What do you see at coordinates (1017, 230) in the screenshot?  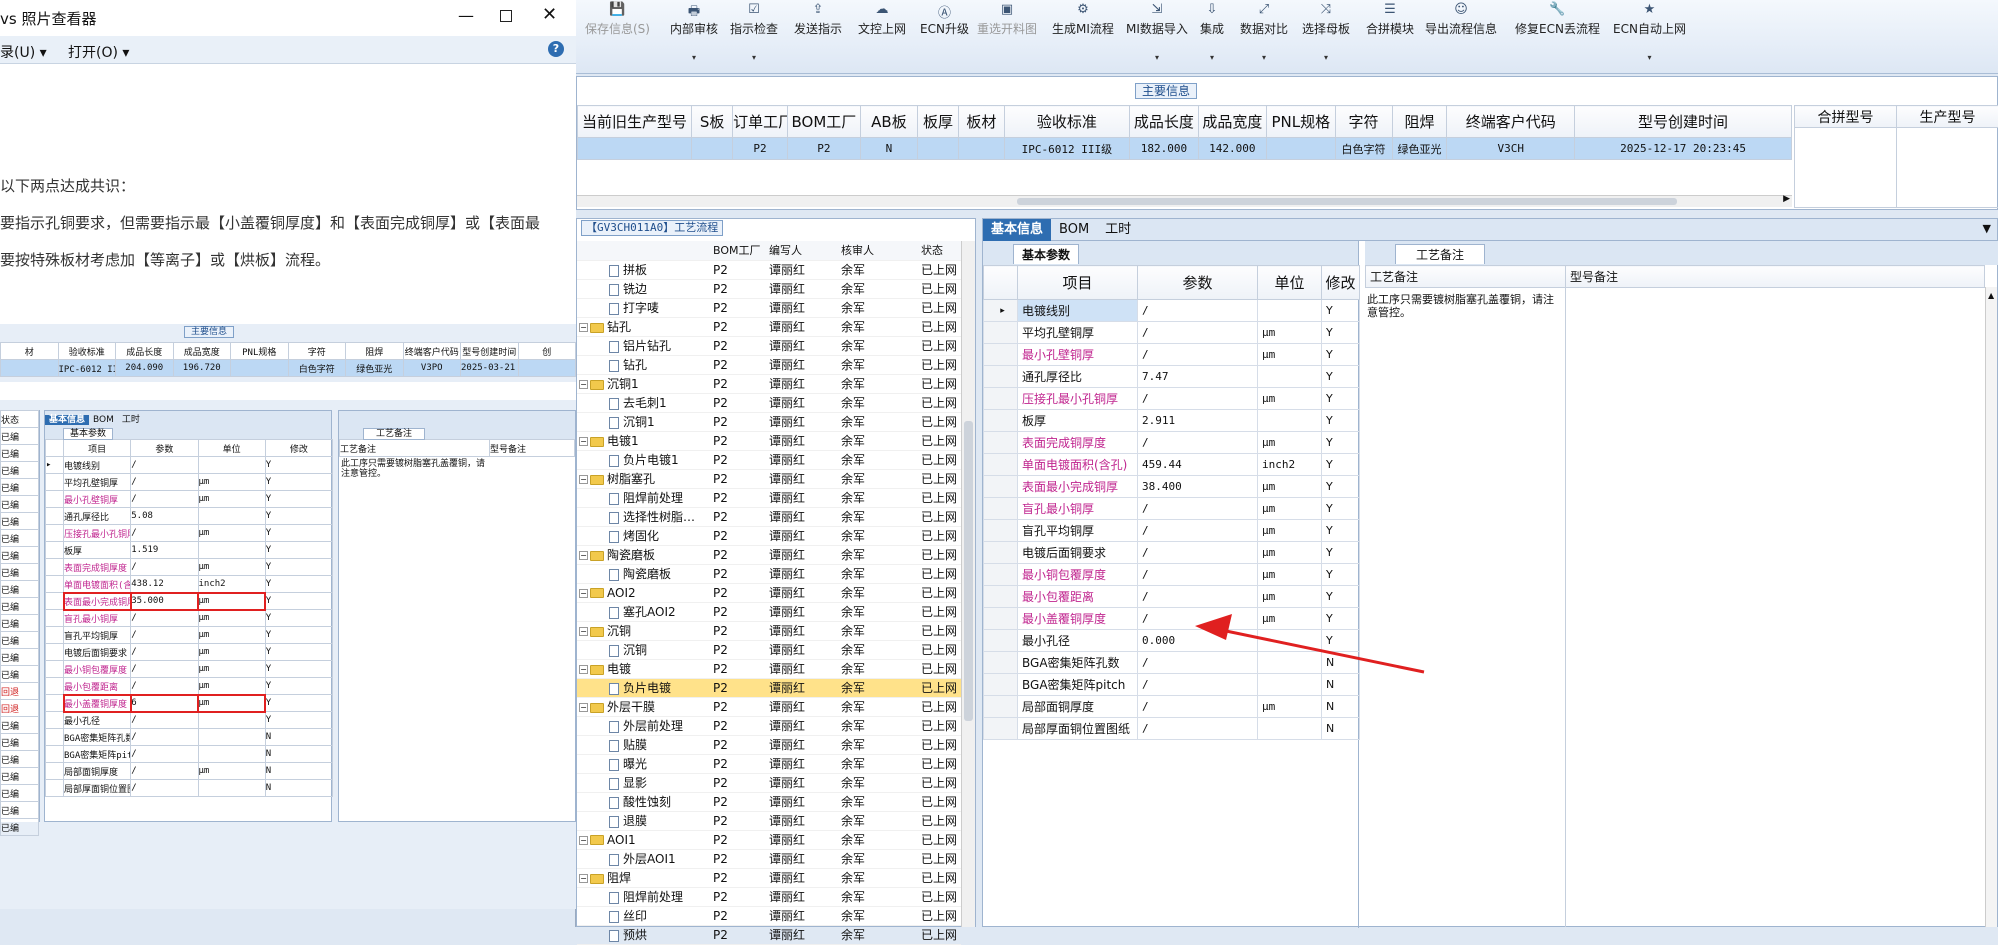 I see `tab-0: 基本信息` at bounding box center [1017, 230].